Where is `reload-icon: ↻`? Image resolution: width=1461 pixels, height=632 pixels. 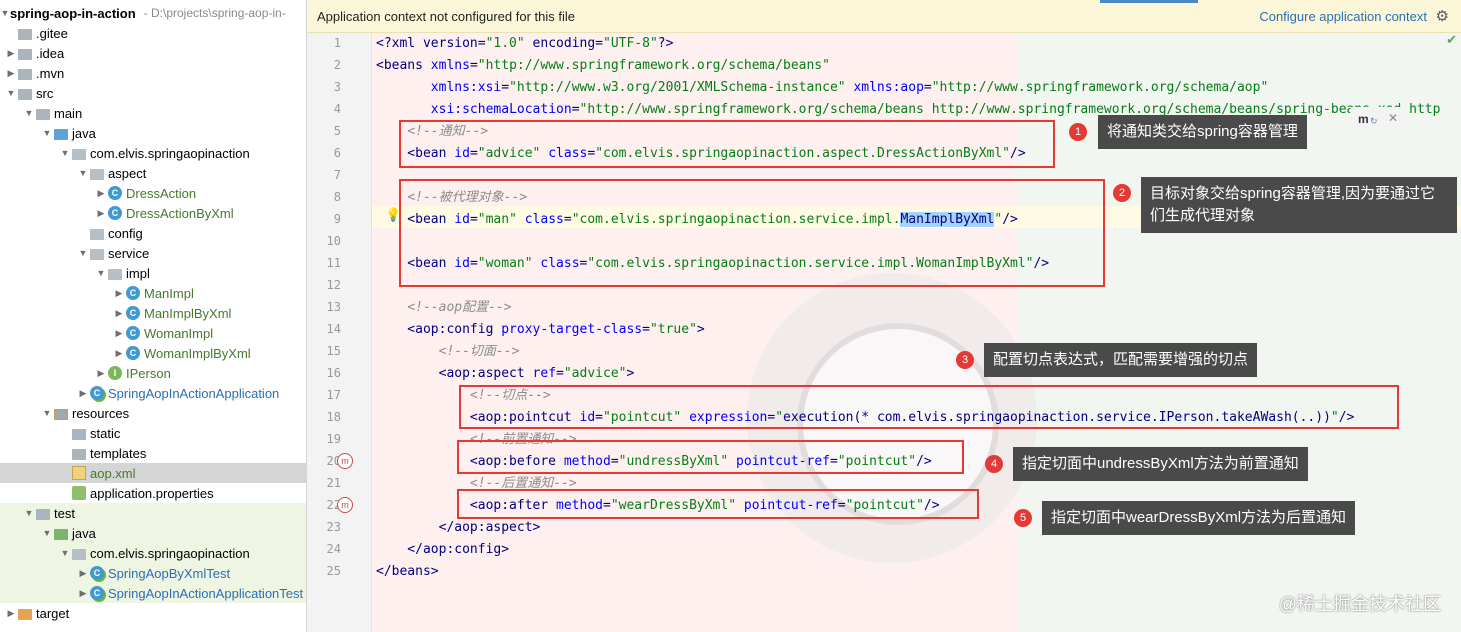 reload-icon: ↻ is located at coordinates (1374, 121).